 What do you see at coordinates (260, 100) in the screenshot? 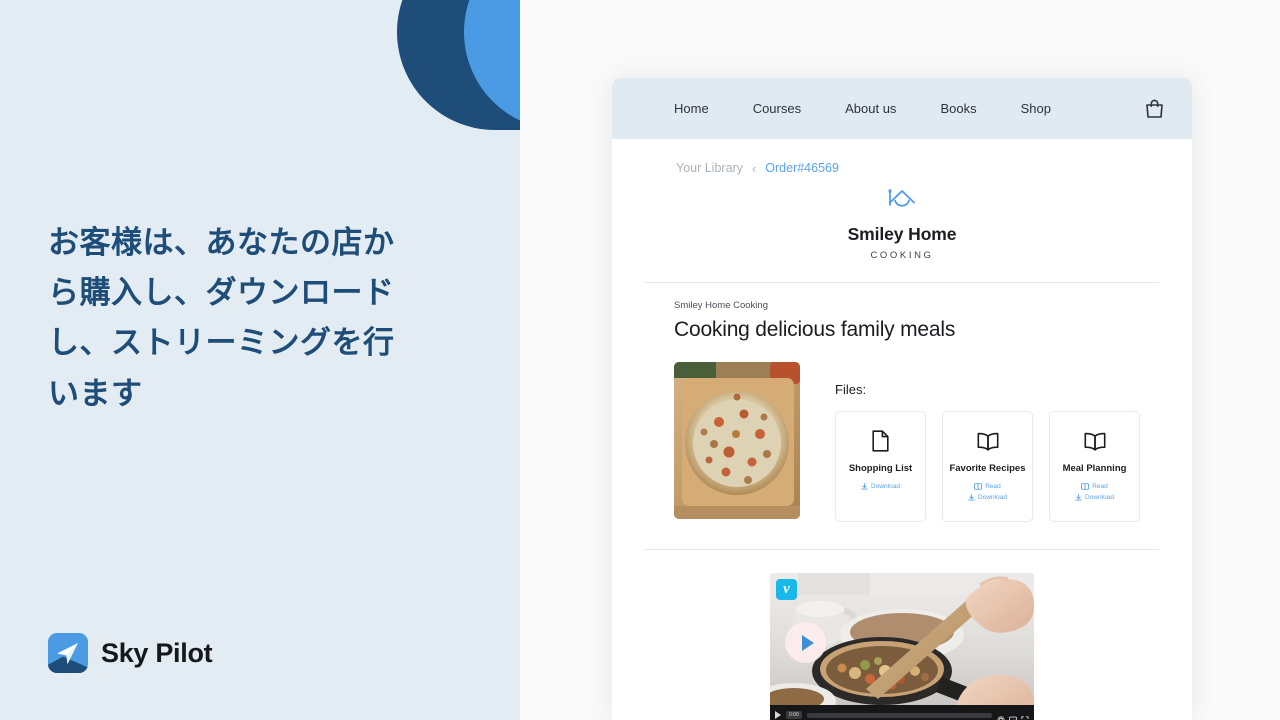
I see `decorative-shapes` at bounding box center [260, 100].